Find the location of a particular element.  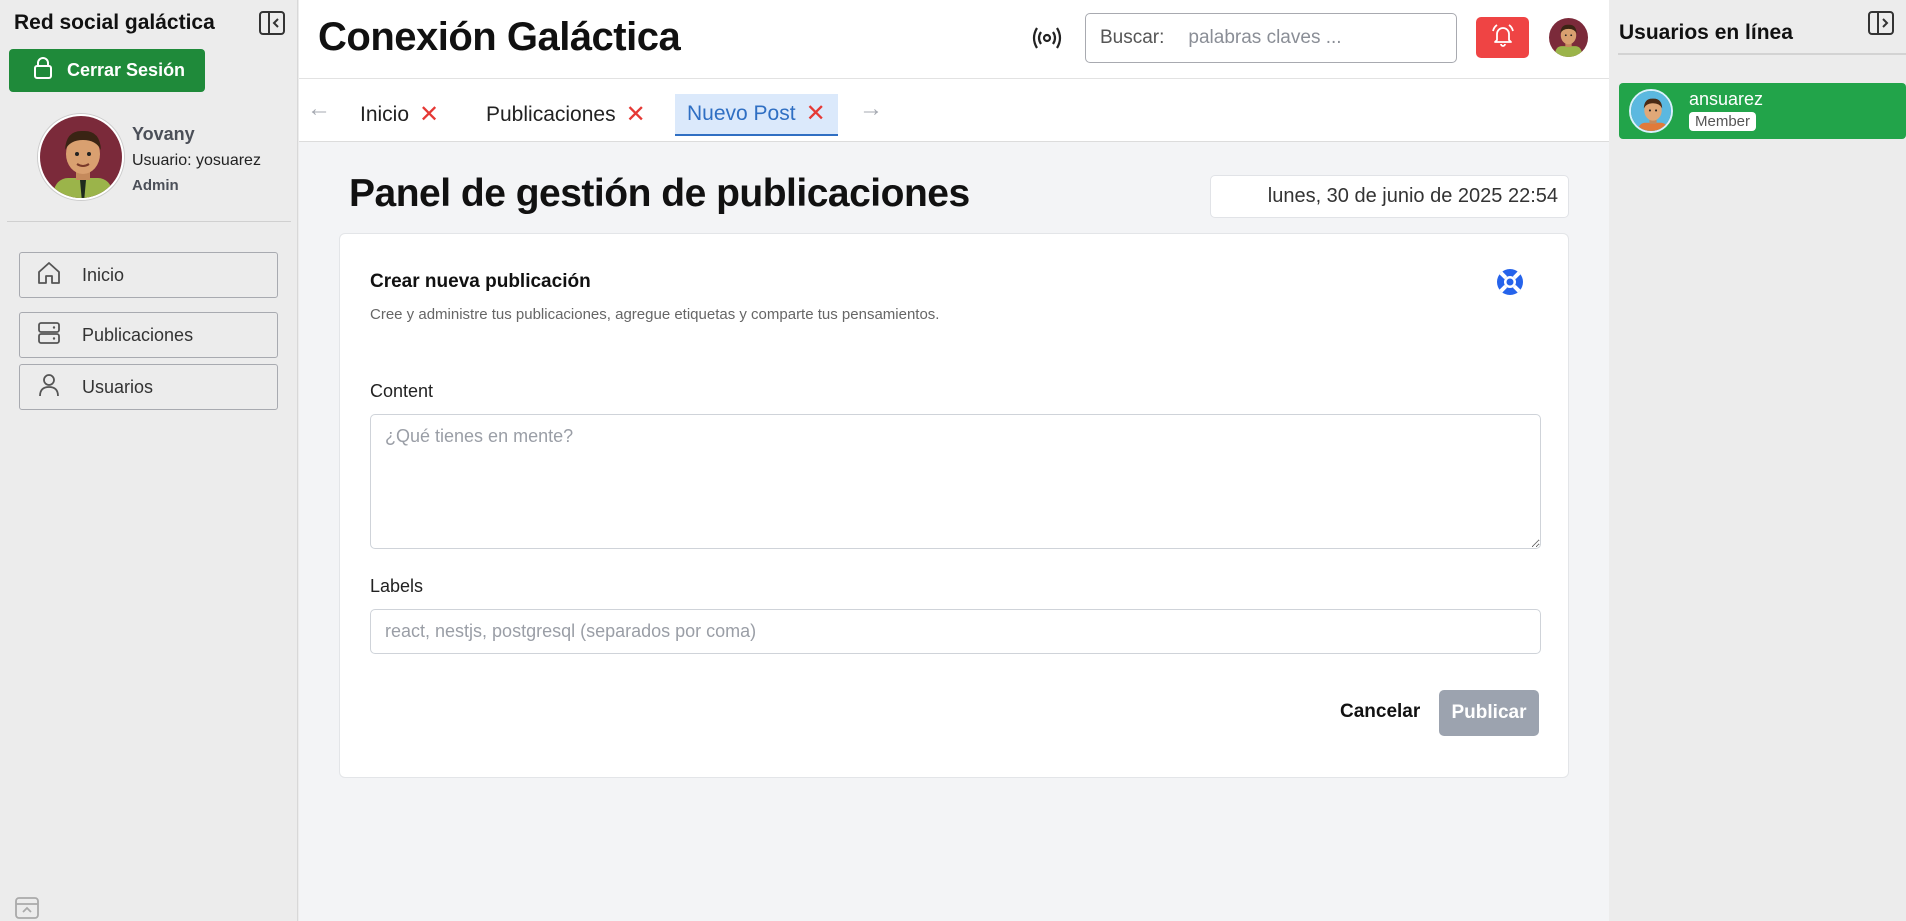

sidebar-item-label: Inicio is located at coordinates (103, 274).